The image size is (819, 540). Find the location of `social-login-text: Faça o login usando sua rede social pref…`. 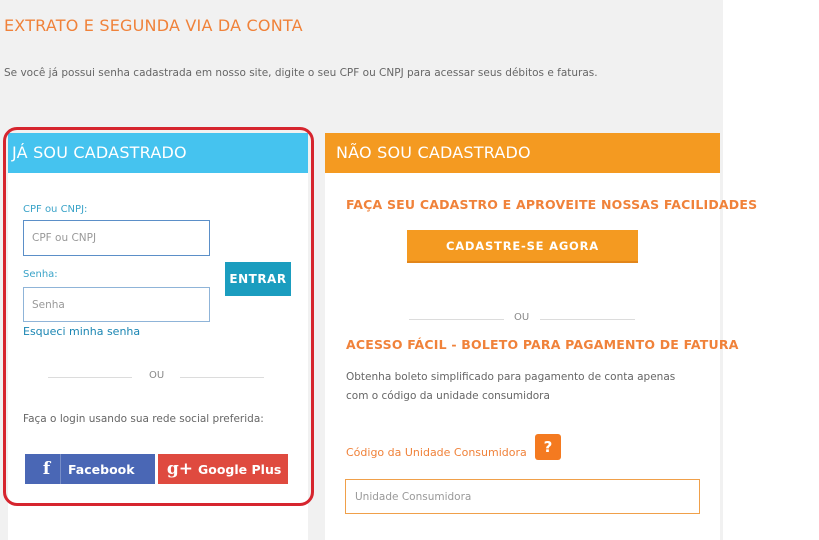

social-login-text: Faça o login usando sua rede social pref… is located at coordinates (143, 419).